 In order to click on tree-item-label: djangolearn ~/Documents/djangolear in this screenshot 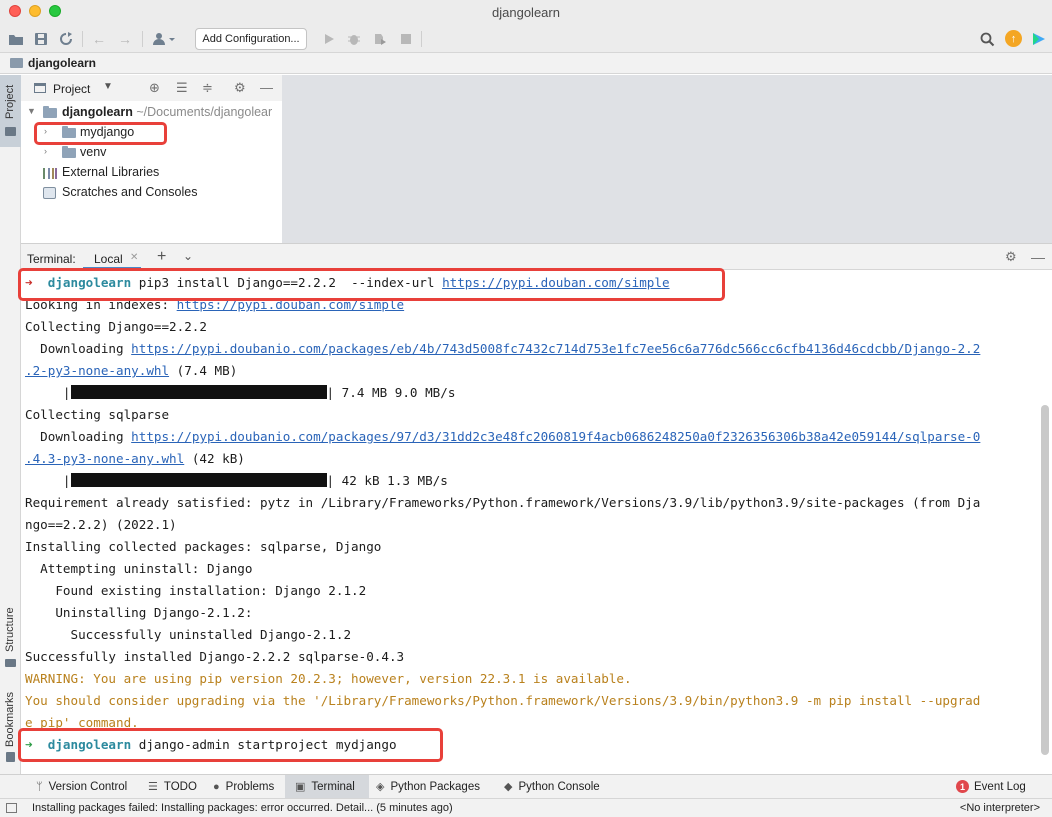, I will do `click(167, 112)`.